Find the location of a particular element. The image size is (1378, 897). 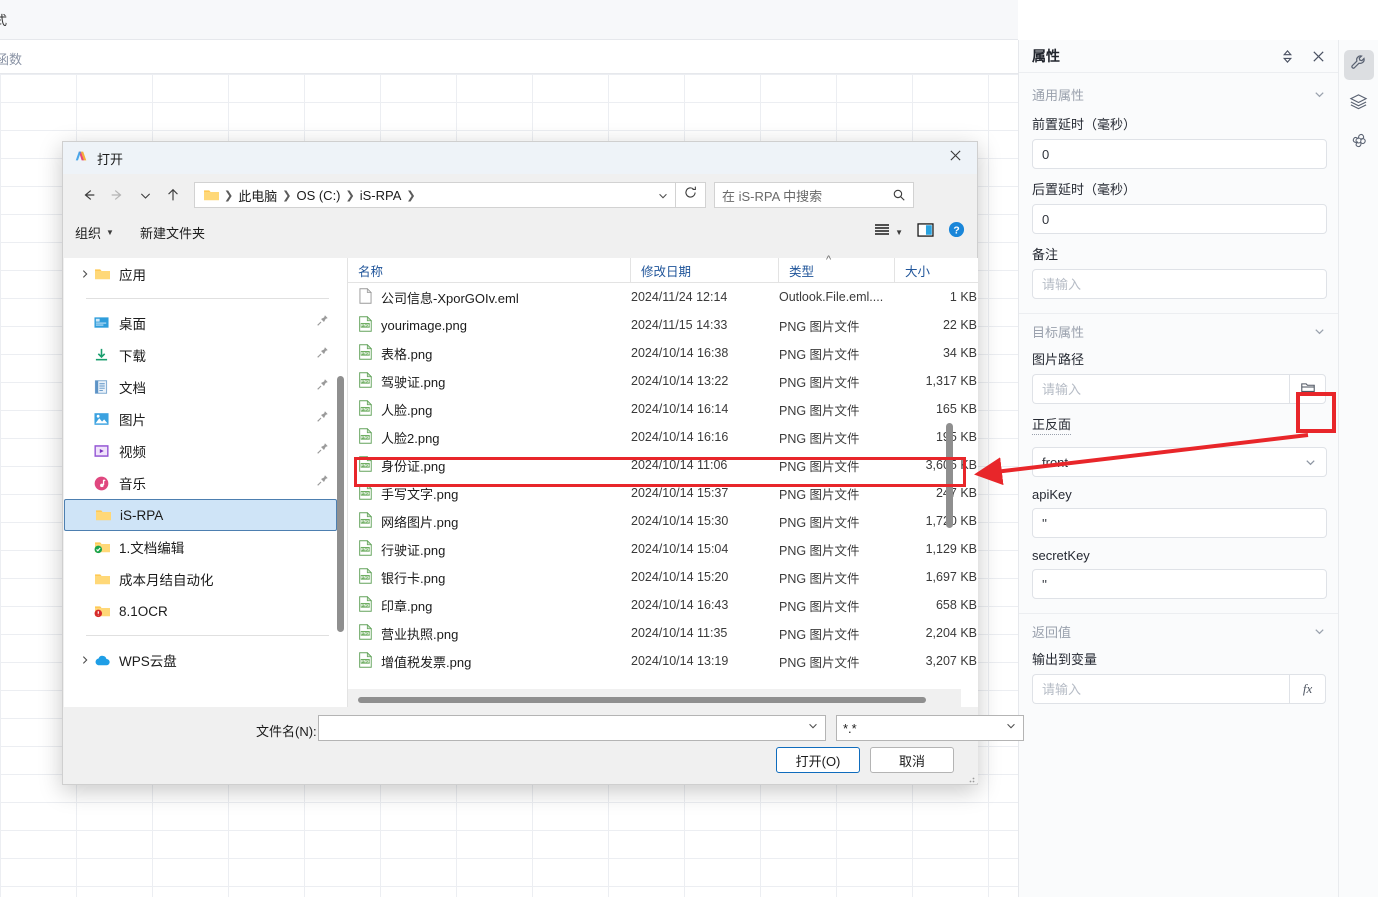

file-name: 银行卡.png is located at coordinates (413, 578).